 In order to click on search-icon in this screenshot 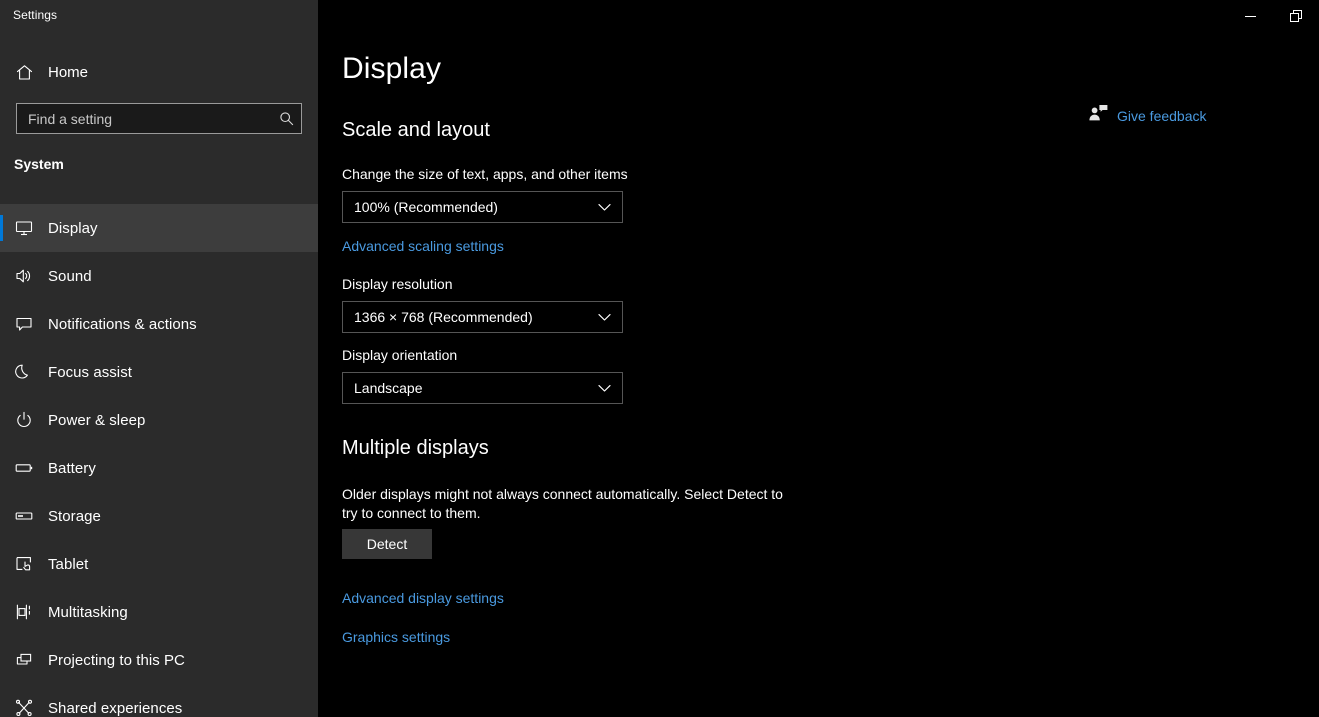, I will do `click(286, 119)`.